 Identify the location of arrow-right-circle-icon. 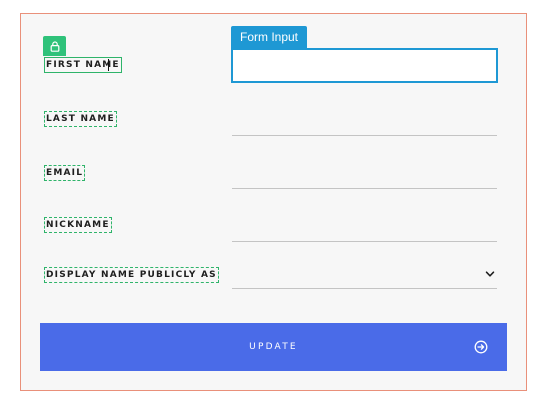
(481, 347).